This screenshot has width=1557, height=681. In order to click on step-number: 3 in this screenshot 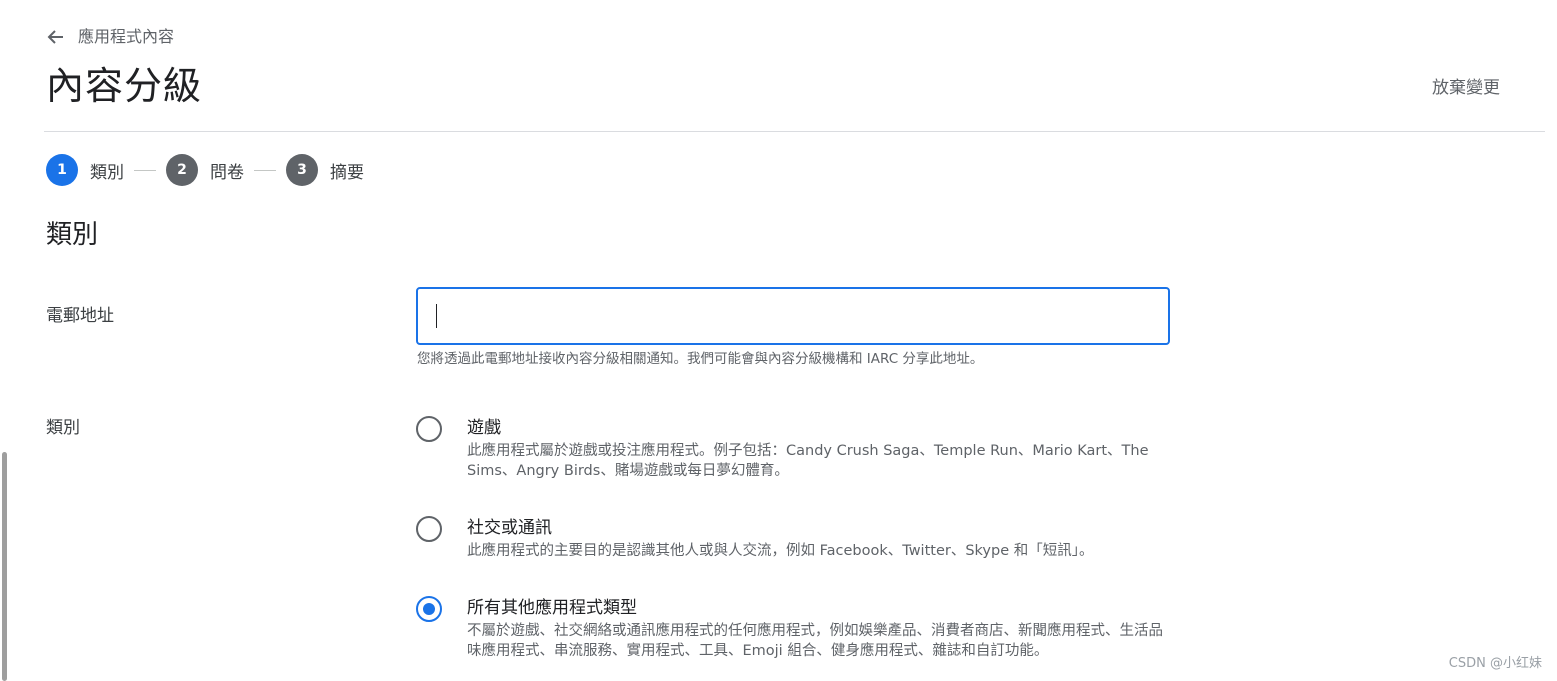, I will do `click(302, 170)`.